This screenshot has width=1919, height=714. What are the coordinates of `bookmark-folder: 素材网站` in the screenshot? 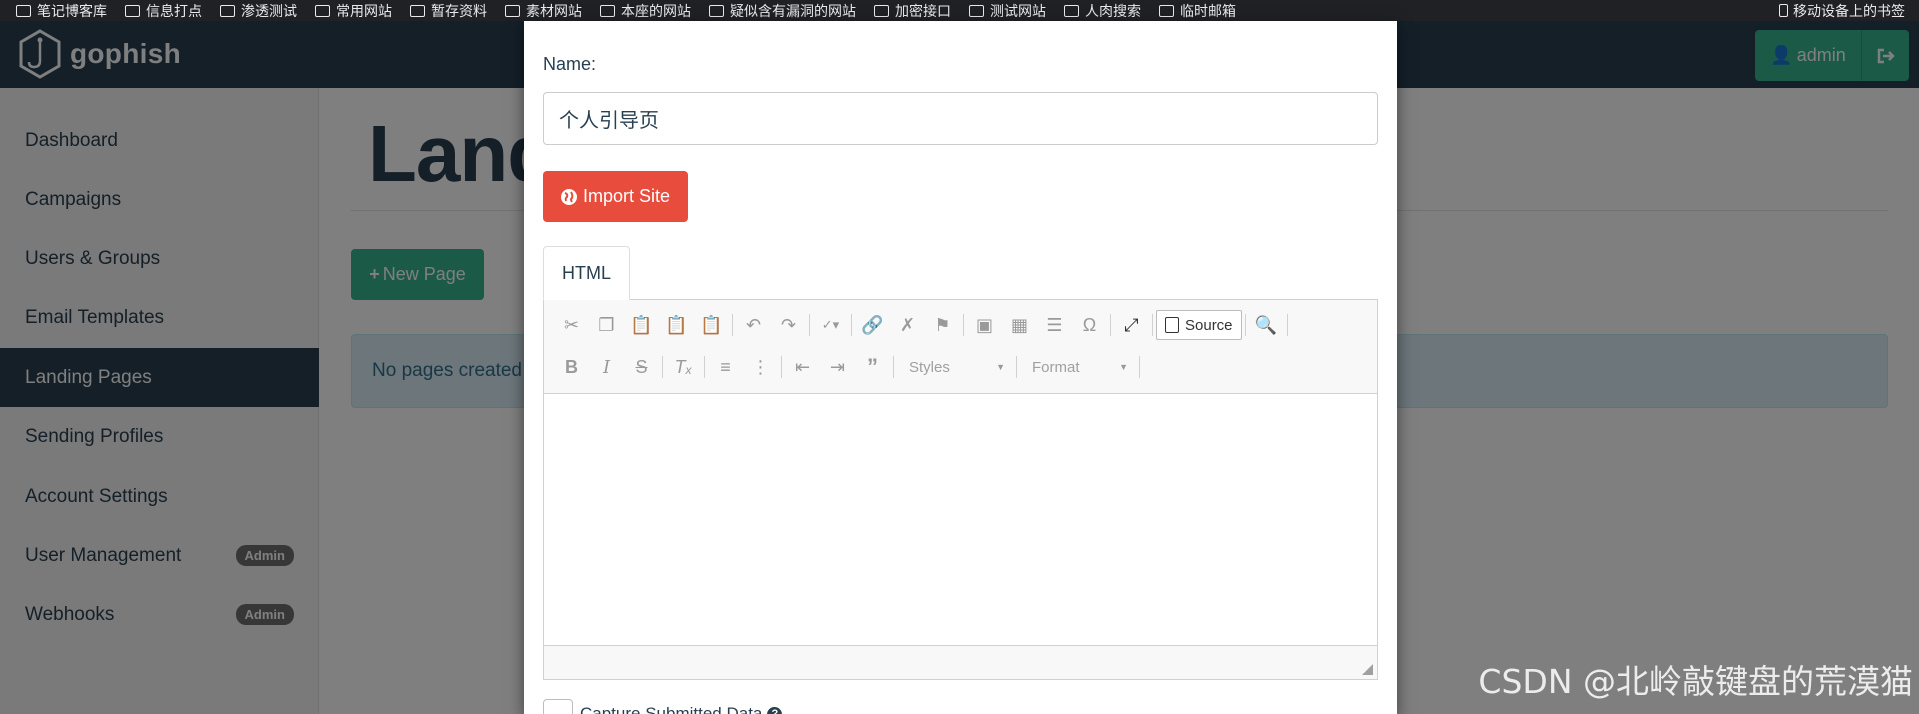 It's located at (543, 10).